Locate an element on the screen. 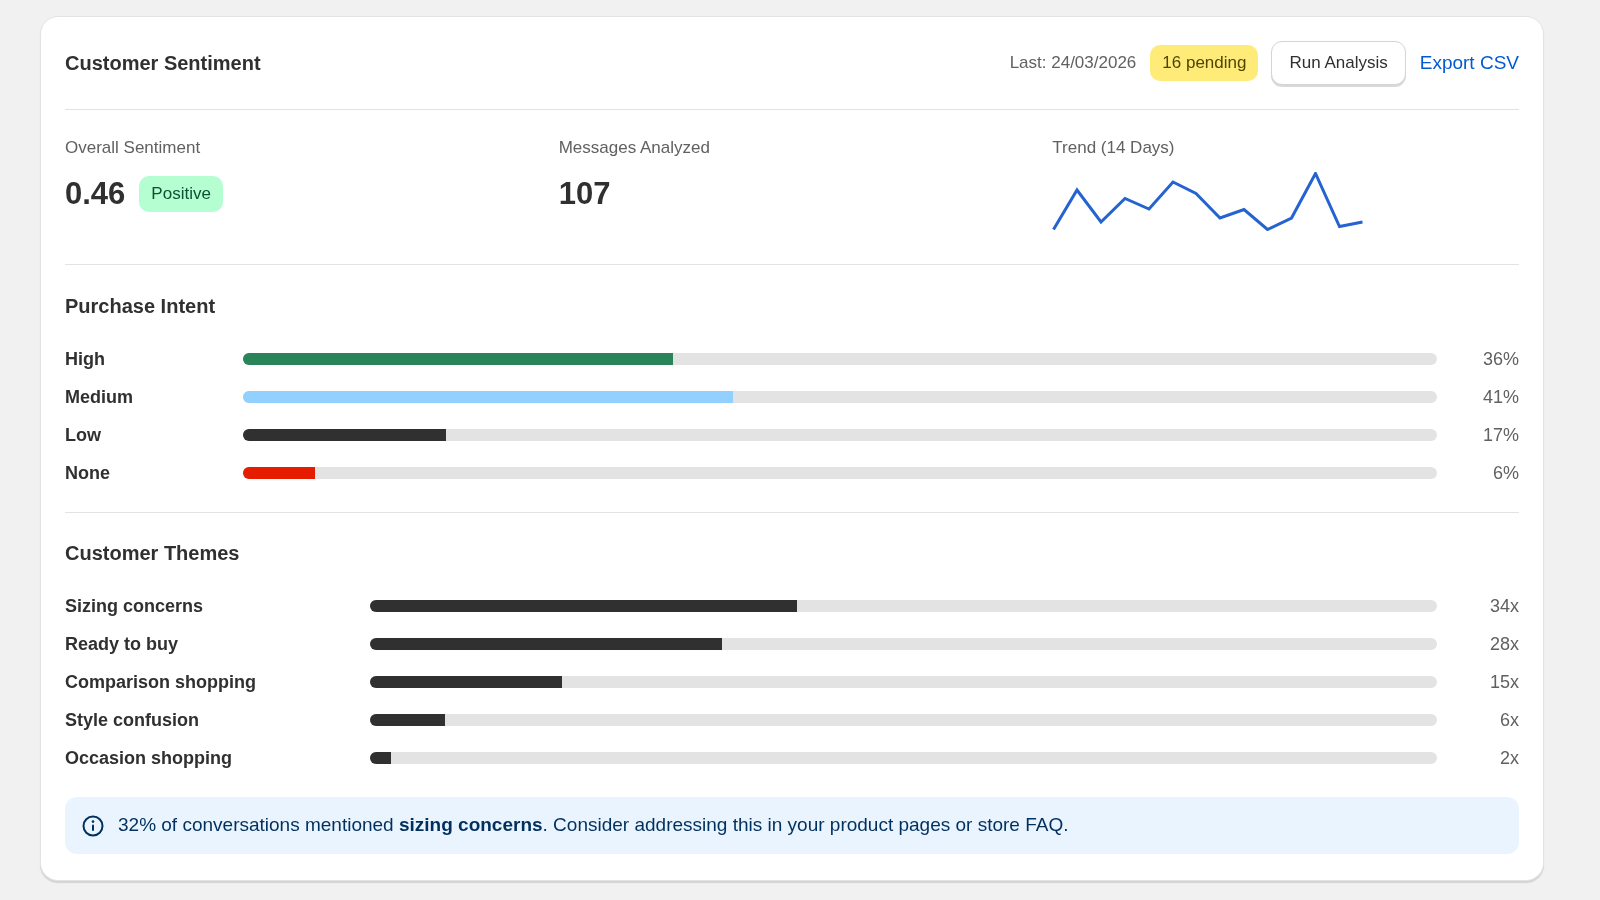 This screenshot has height=900, width=1600. bar-label: Sizing concerns is located at coordinates (135, 606).